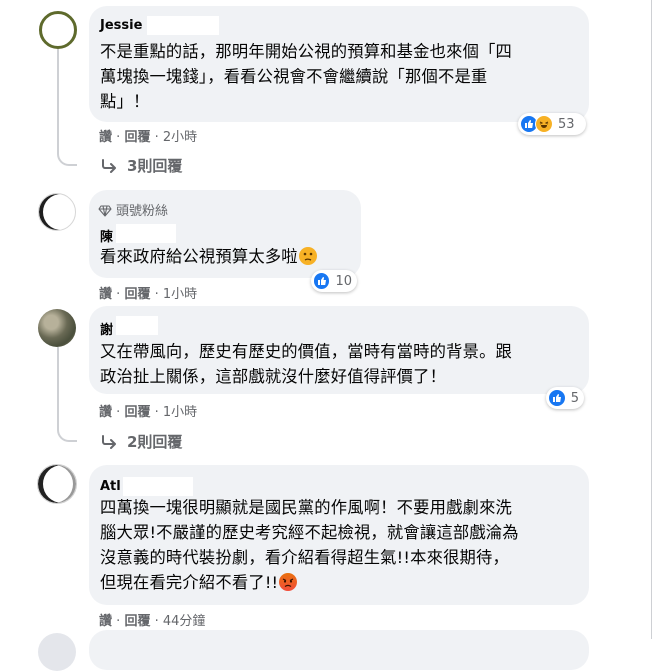 This screenshot has height=671, width=665. What do you see at coordinates (343, 281) in the screenshot?
I see `reaction-count: 10` at bounding box center [343, 281].